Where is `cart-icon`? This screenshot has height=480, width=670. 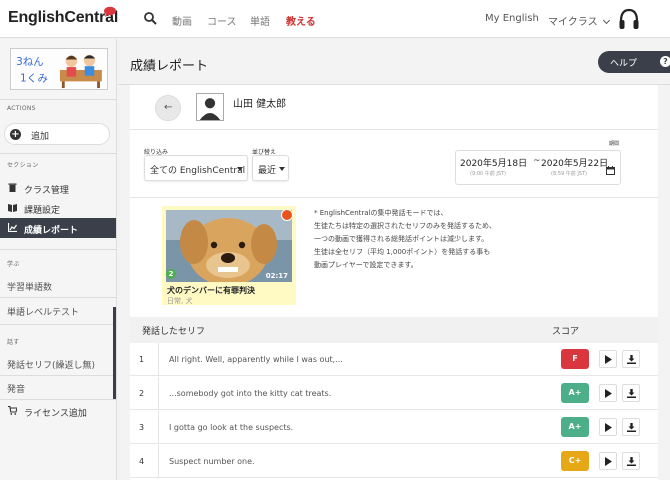
cart-icon is located at coordinates (12, 410).